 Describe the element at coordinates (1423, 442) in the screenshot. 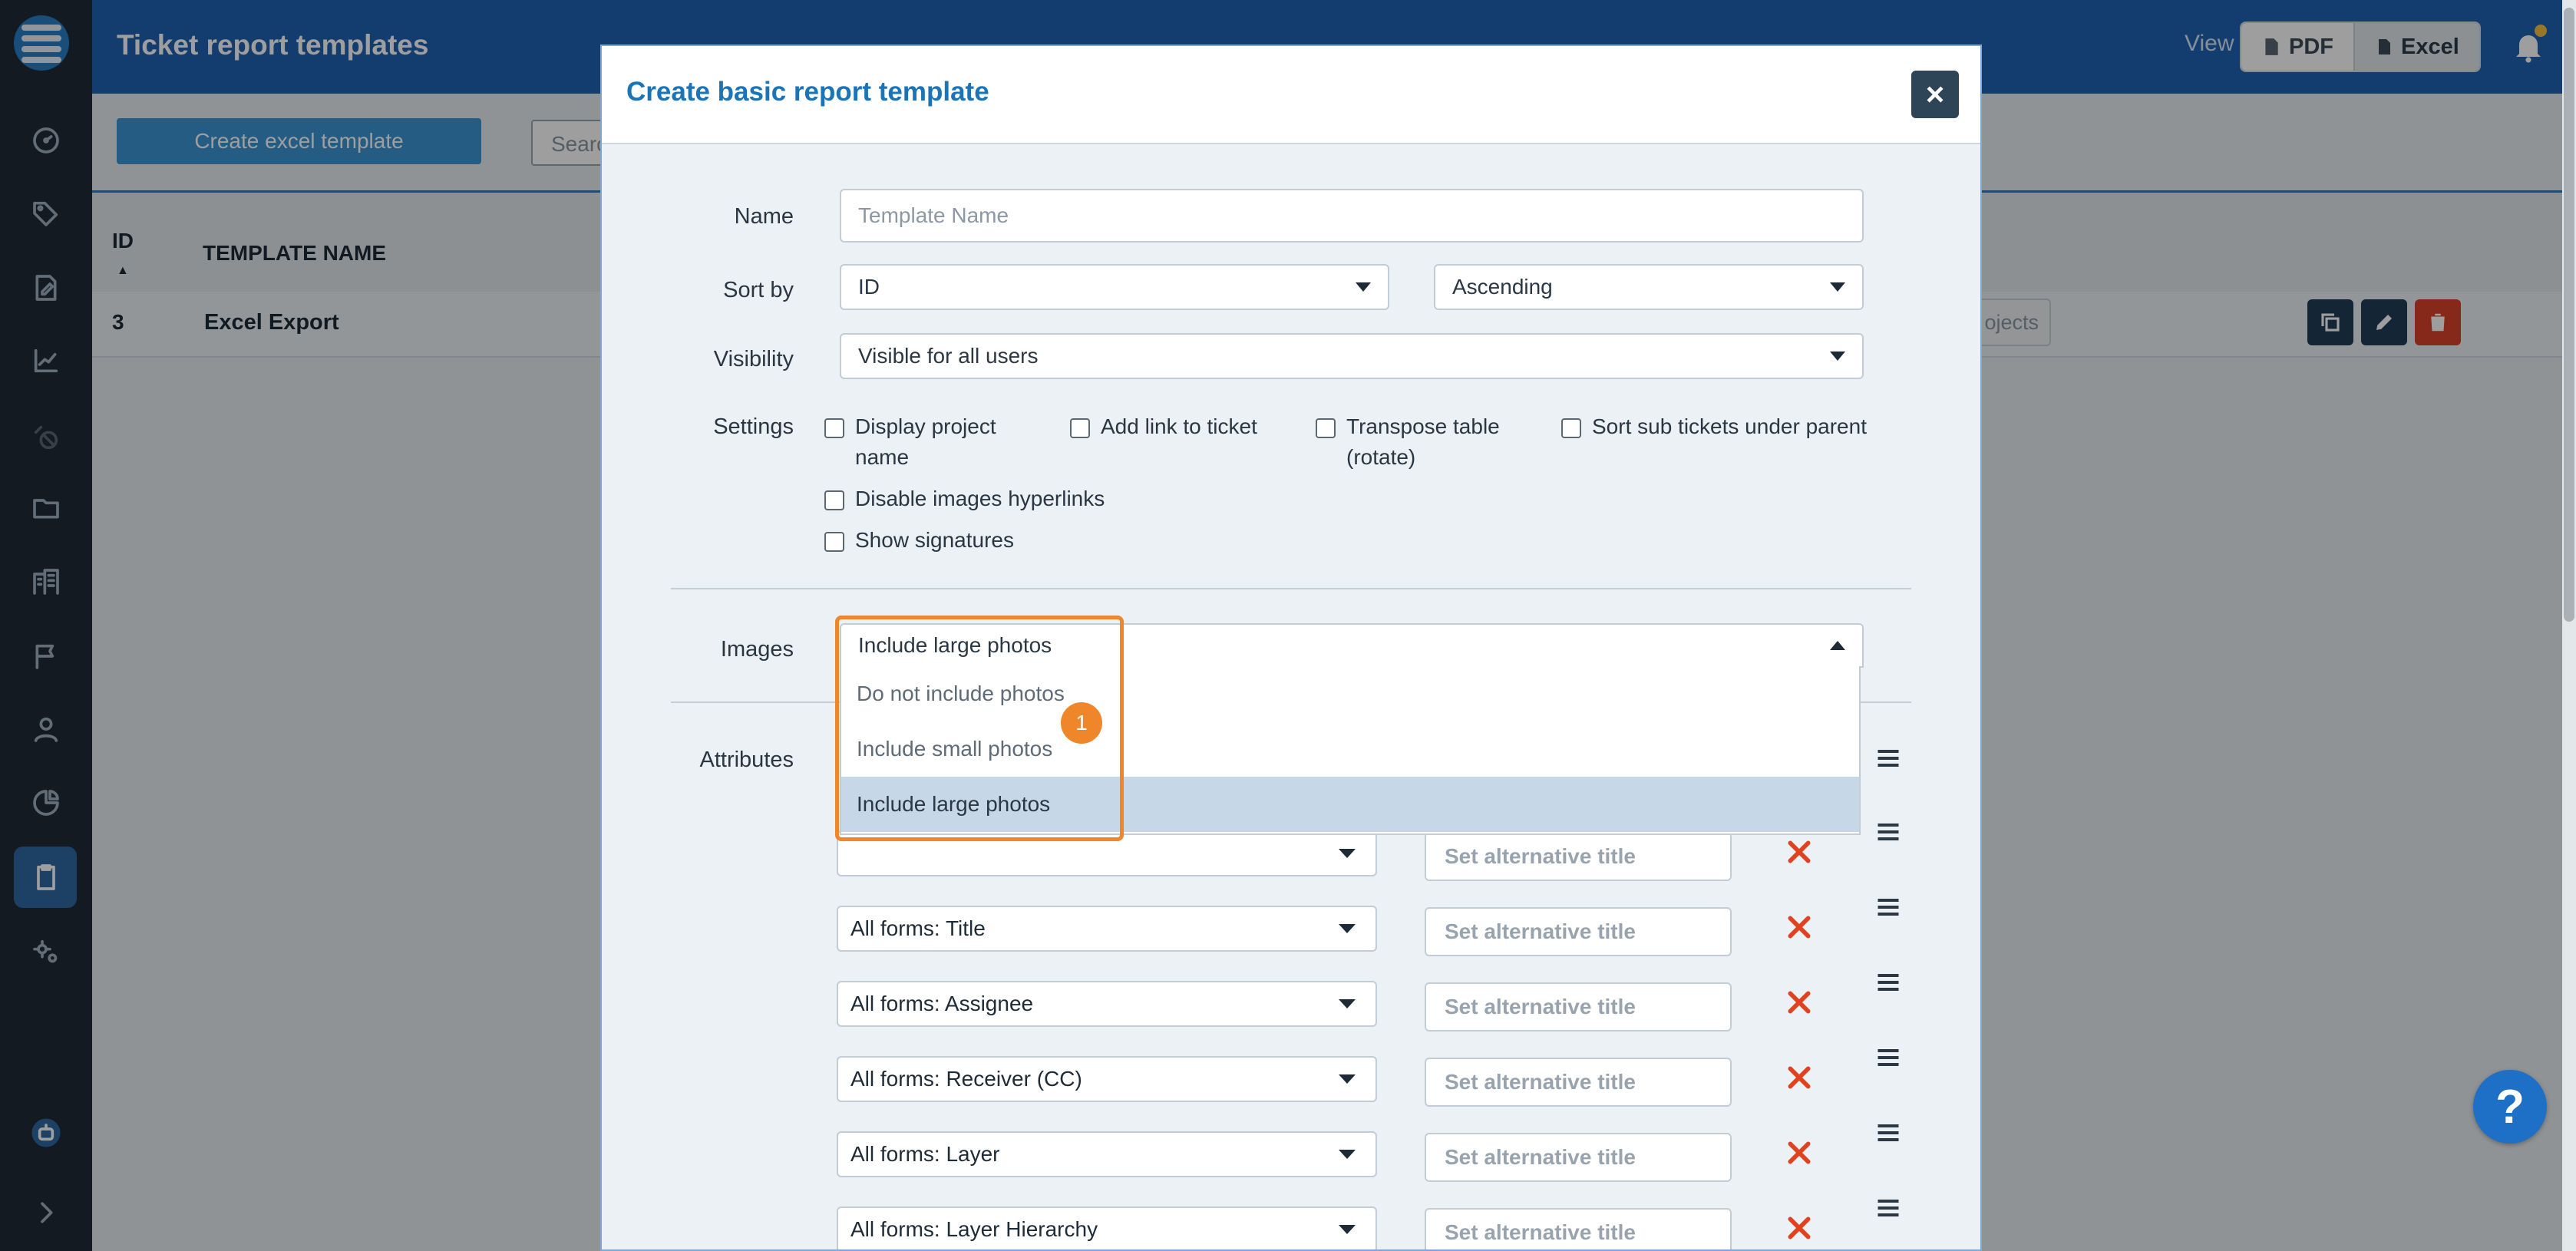

I see `transpose-table-label: Transpose table (rotate)` at that location.